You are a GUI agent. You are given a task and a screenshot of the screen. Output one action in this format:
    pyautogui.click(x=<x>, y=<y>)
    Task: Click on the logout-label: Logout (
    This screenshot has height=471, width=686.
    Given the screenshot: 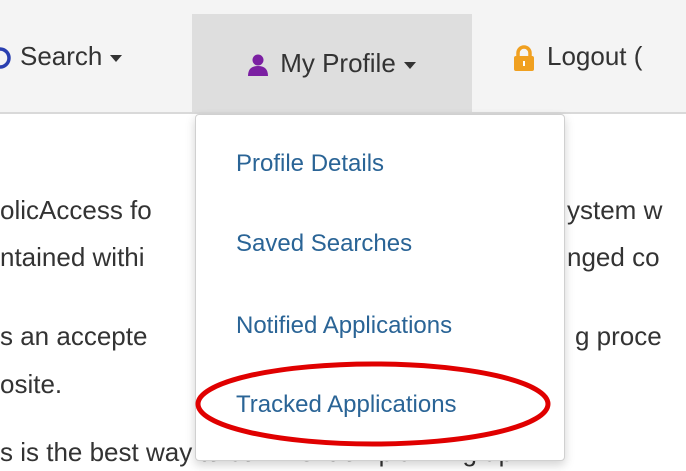 What is the action you would take?
    pyautogui.click(x=595, y=56)
    